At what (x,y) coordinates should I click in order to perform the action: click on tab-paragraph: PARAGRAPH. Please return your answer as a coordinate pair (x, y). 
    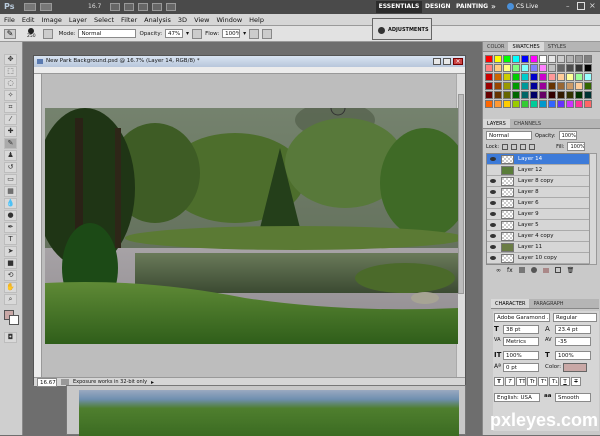
    Looking at the image, I should click on (548, 303).